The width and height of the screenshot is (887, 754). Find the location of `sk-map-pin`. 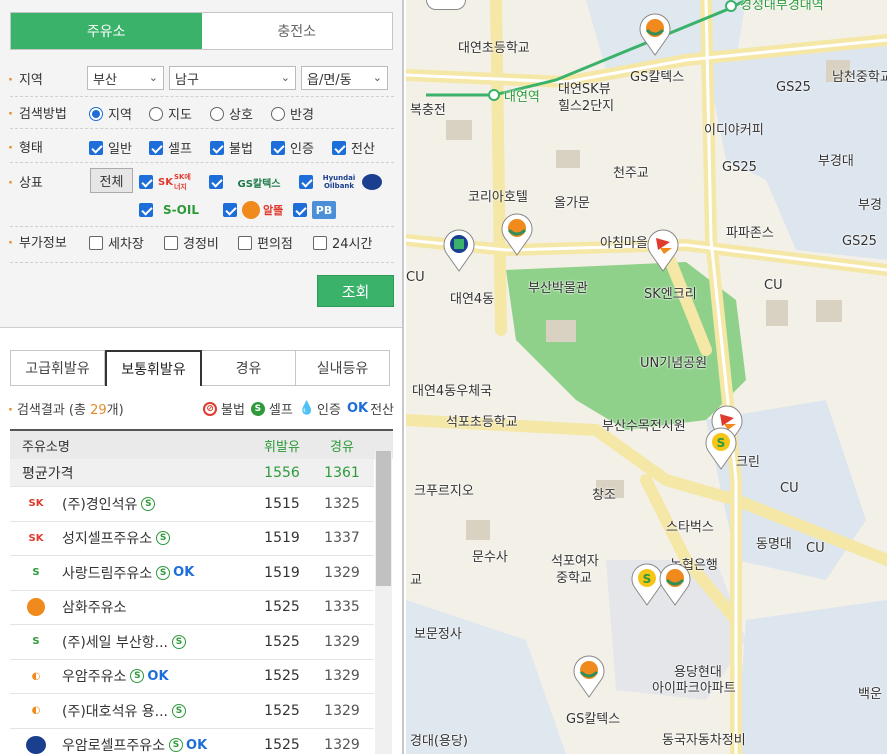

sk-map-pin is located at coordinates (663, 250).